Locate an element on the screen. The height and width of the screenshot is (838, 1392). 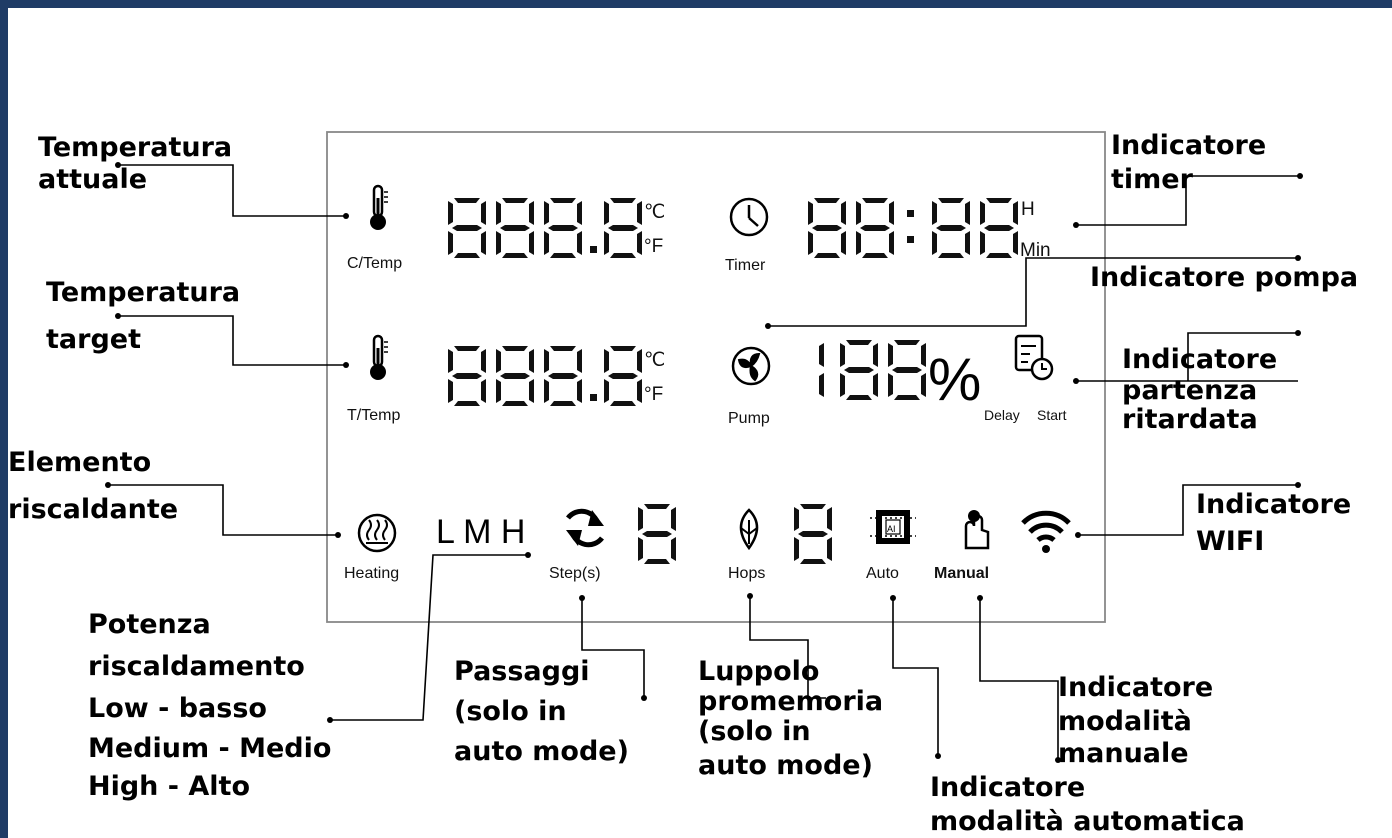
hops-icon is located at coordinates (749, 529).